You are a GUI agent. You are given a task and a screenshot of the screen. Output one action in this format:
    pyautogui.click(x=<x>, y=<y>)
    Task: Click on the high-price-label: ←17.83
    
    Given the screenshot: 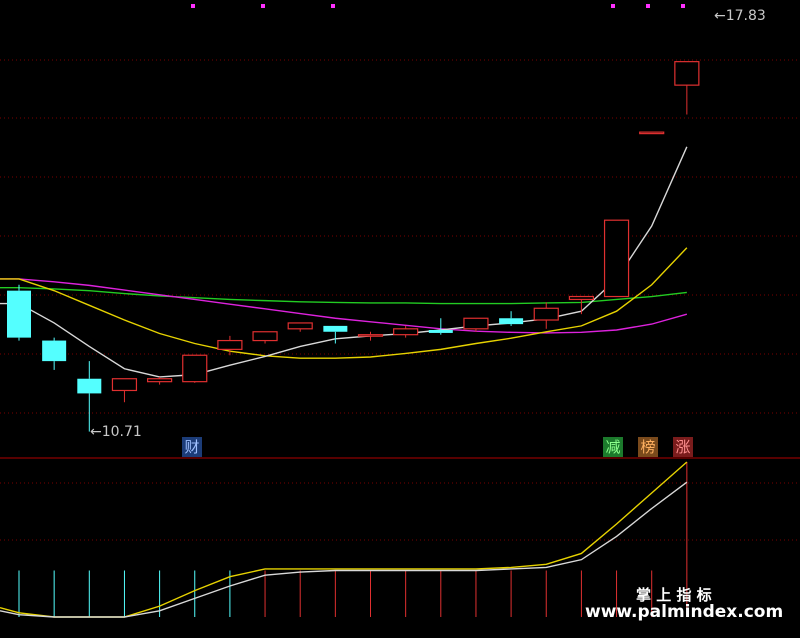 What is the action you would take?
    pyautogui.click(x=740, y=16)
    